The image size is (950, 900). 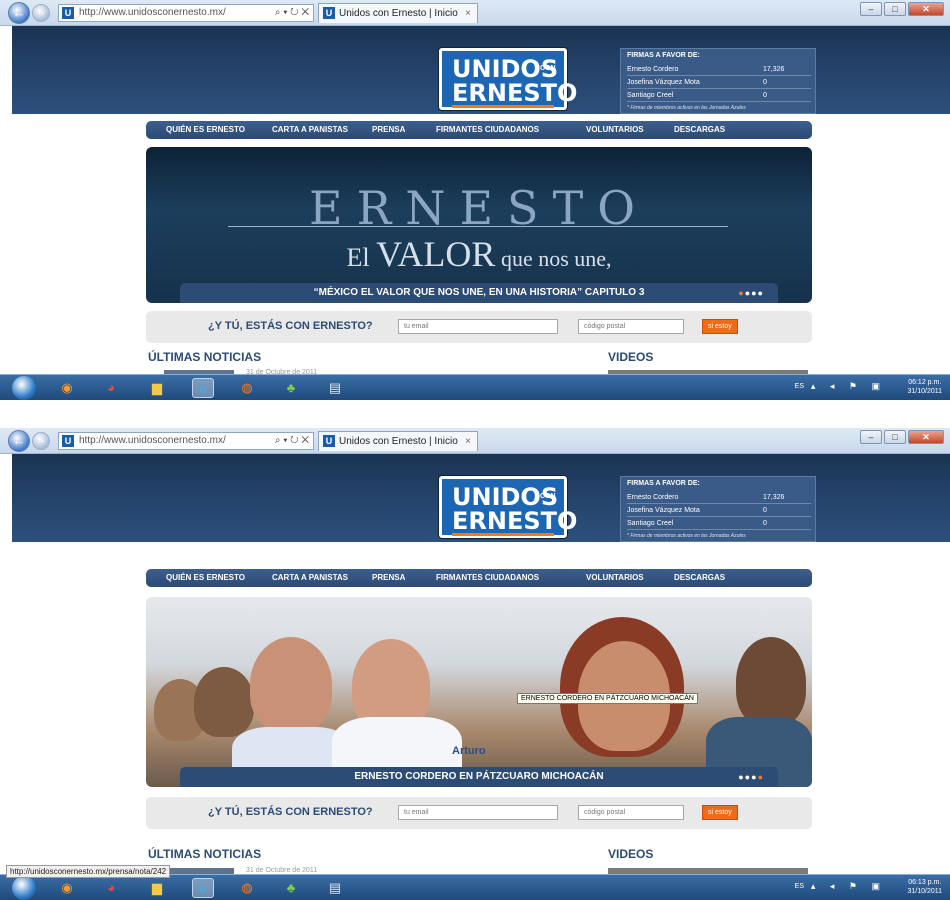 What do you see at coordinates (650, 523) in the screenshot?
I see `signature-name: Santiago Creel` at bounding box center [650, 523].